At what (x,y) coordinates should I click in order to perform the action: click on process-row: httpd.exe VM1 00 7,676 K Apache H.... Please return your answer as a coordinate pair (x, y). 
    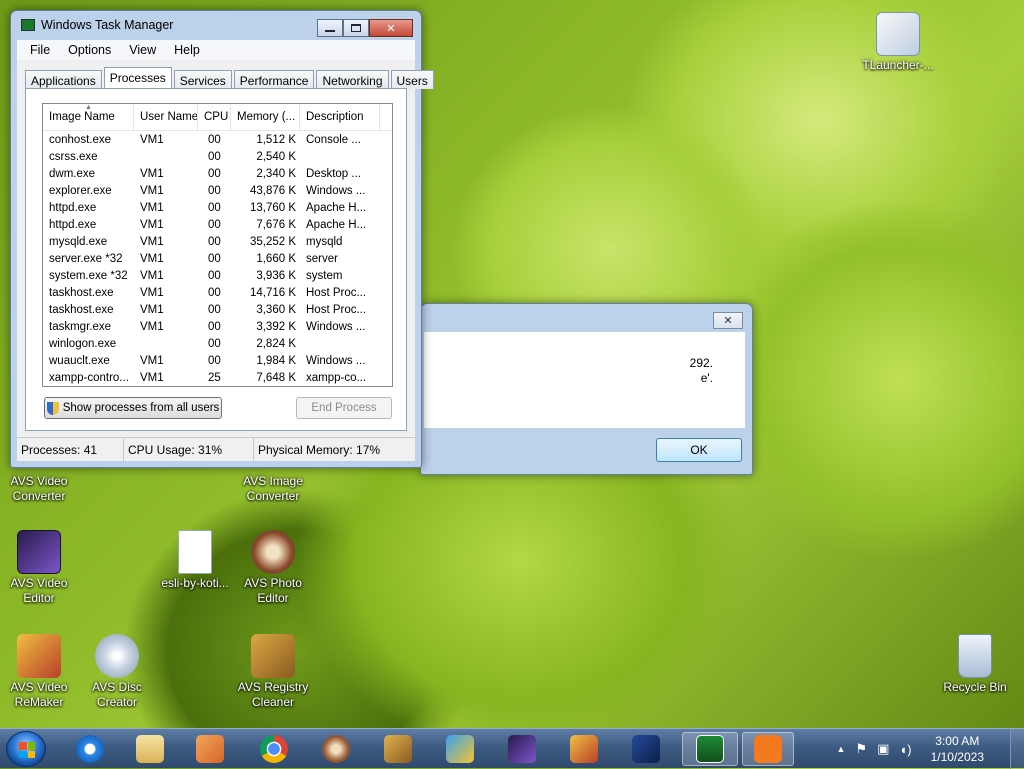
    Looking at the image, I should click on (217, 224).